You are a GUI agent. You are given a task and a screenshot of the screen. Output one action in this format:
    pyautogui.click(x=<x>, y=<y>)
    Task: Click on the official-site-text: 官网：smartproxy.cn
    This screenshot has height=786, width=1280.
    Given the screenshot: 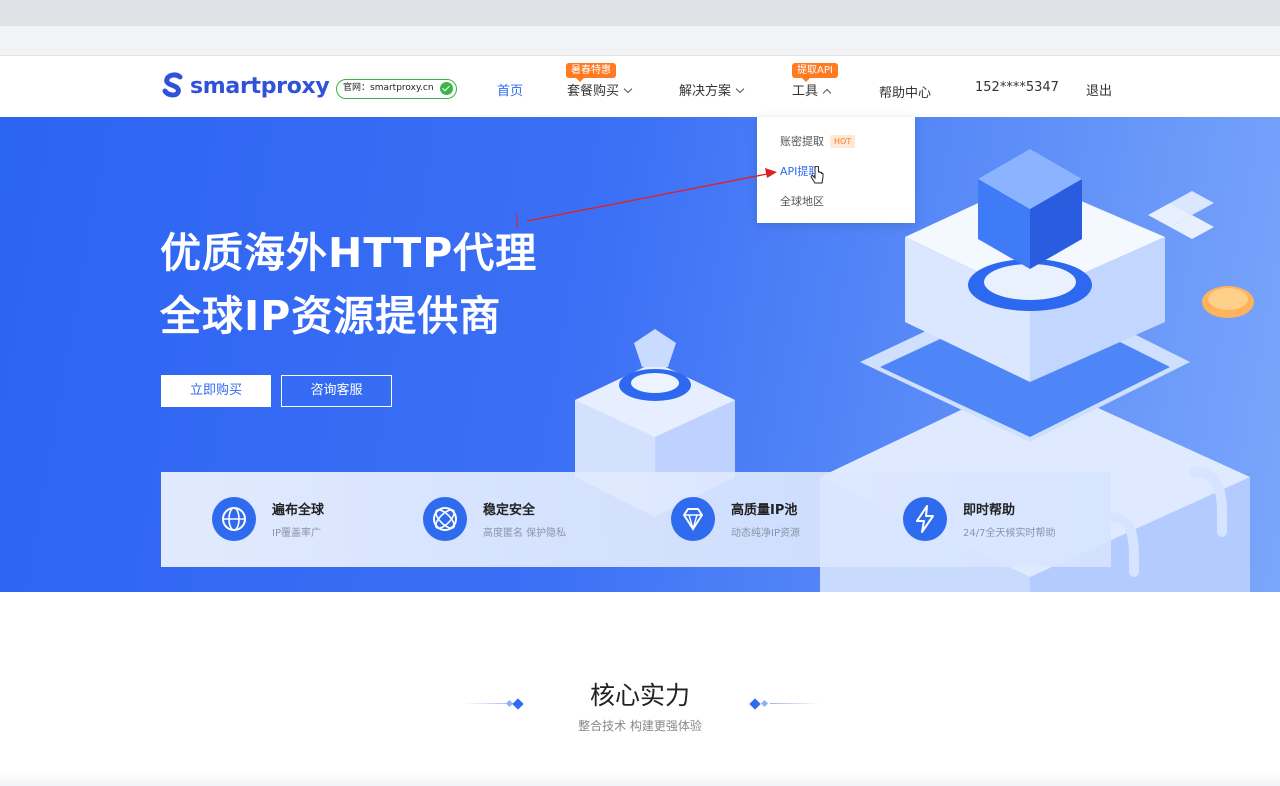 What is the action you would take?
    pyautogui.click(x=388, y=88)
    